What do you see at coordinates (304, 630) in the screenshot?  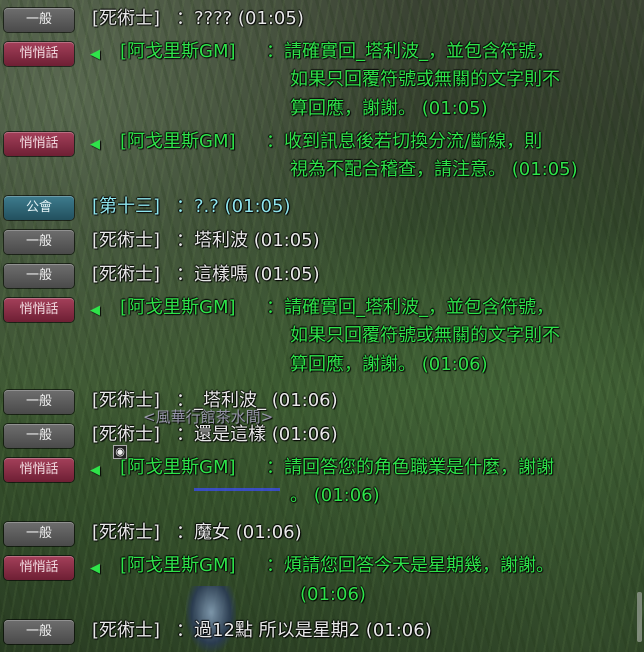 I see `message-text: ：過12點 所以是星期2 (01:06)` at bounding box center [304, 630].